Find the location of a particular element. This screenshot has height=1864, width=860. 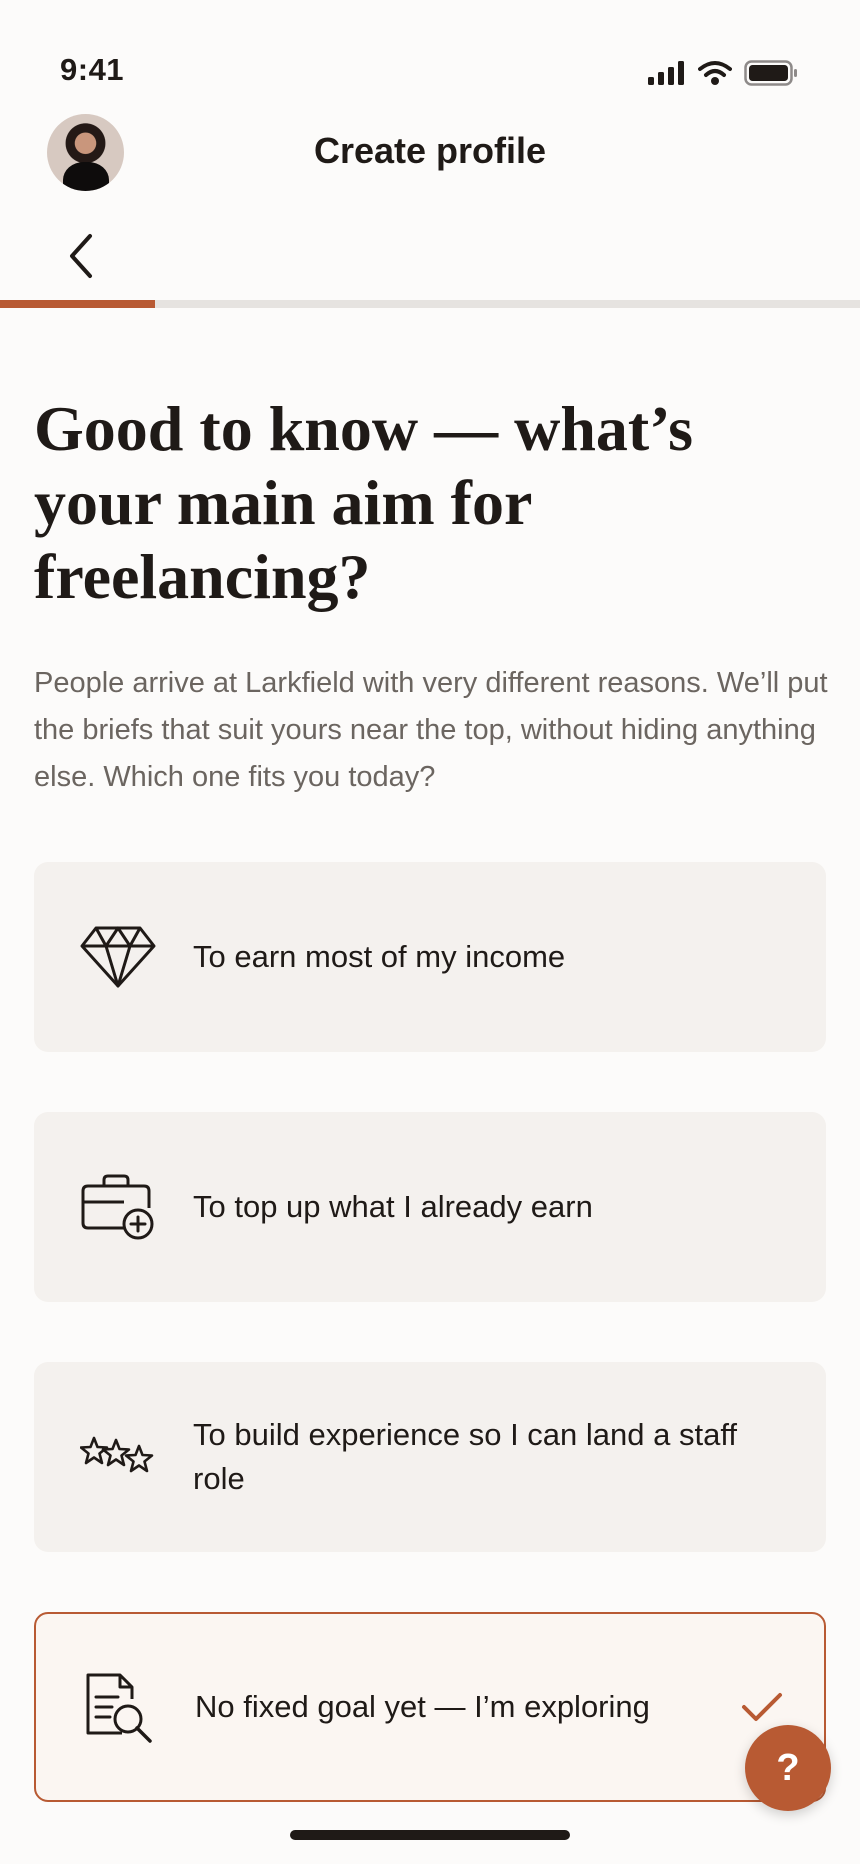

help-button: ? is located at coordinates (788, 1768).